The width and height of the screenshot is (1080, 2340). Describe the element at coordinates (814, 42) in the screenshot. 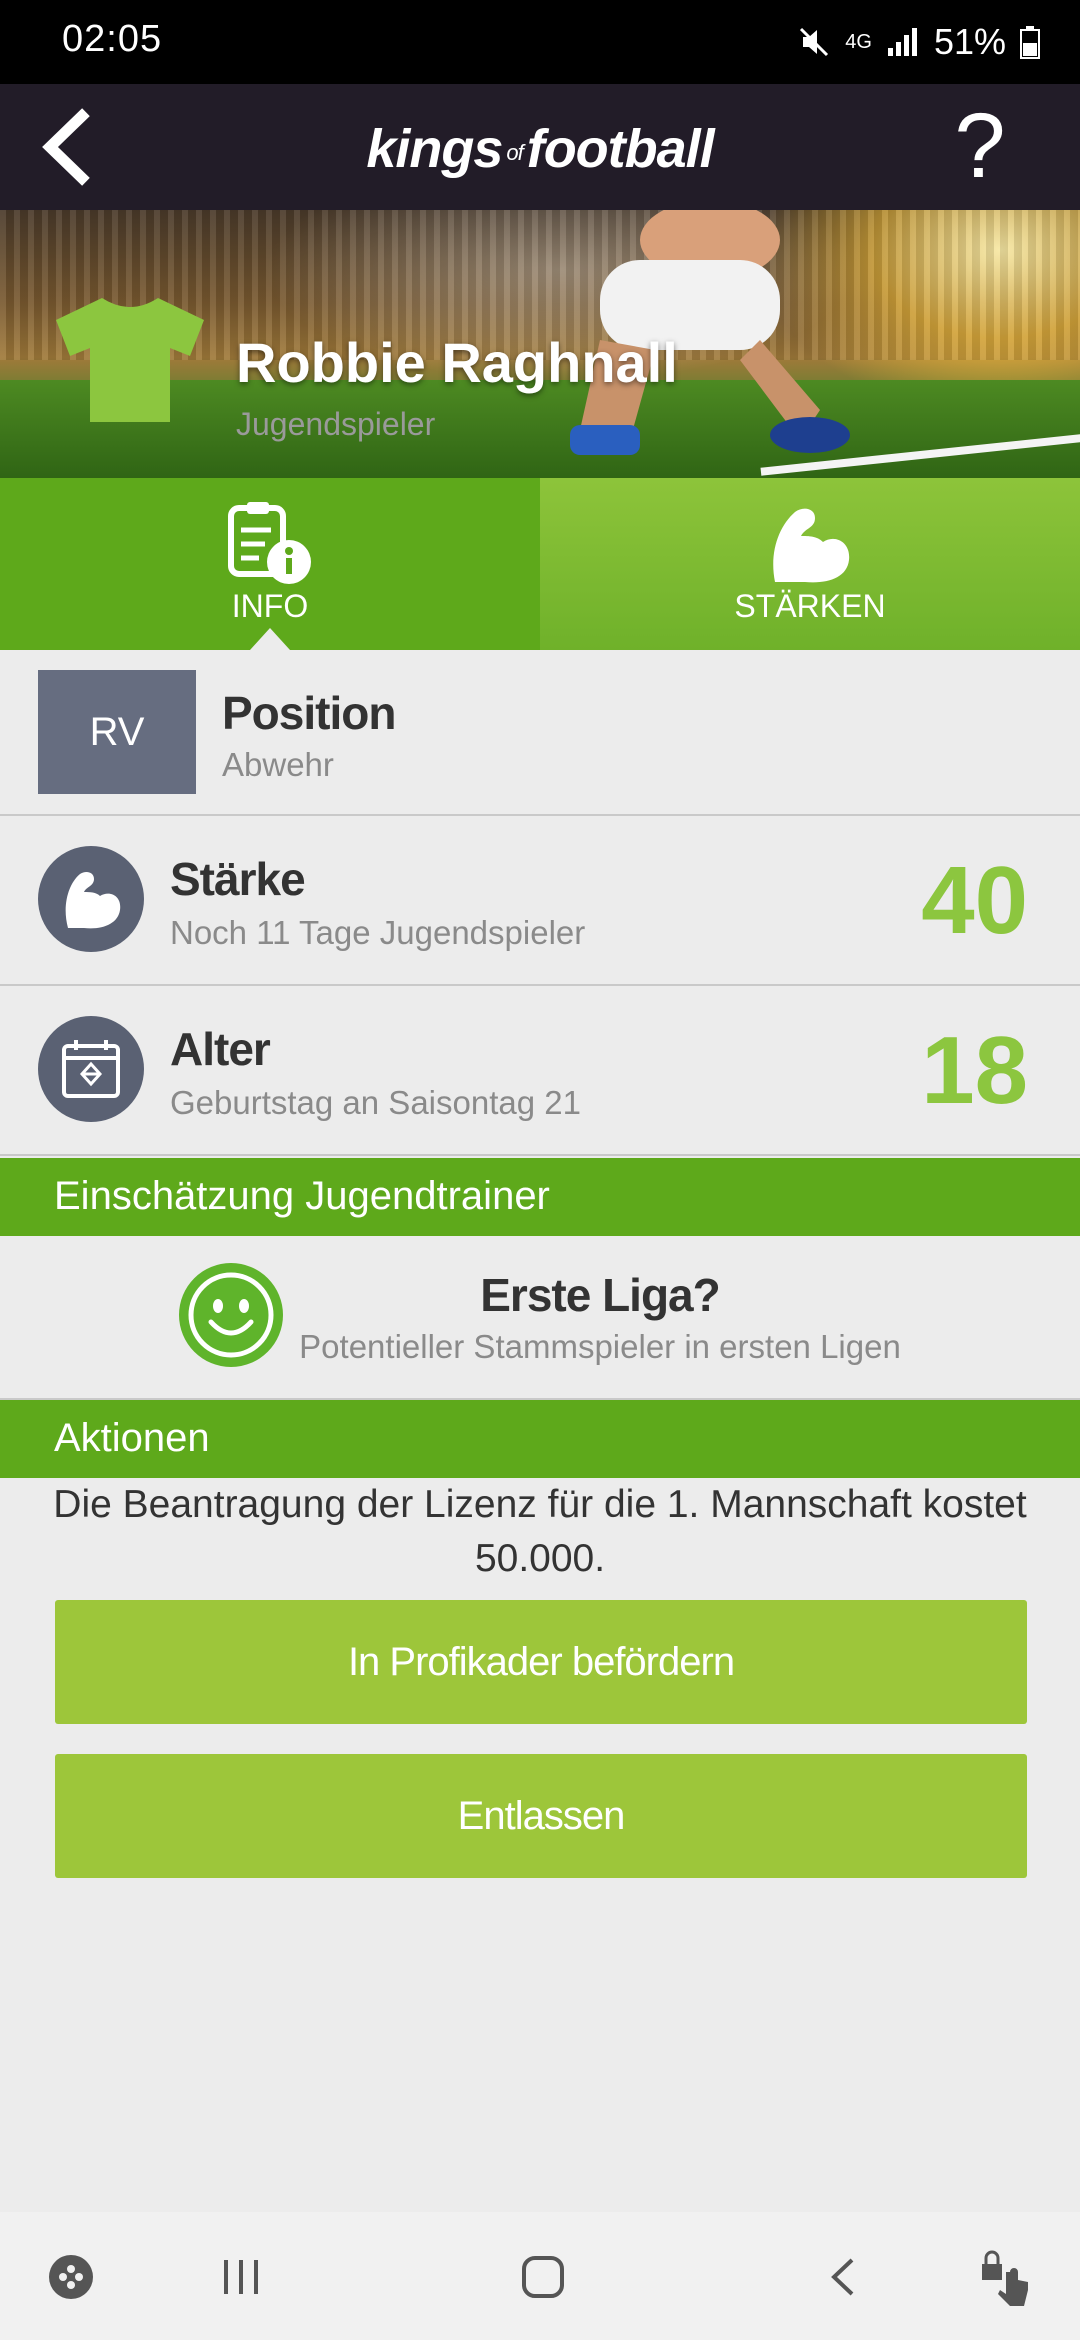

I see `mute-icon` at that location.